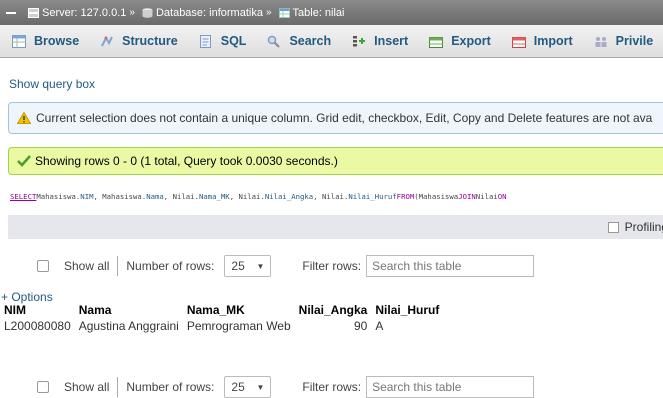 The height and width of the screenshot is (398, 663). Describe the element at coordinates (407, 325) in the screenshot. I see `cell-nilai-huruf: A` at that location.